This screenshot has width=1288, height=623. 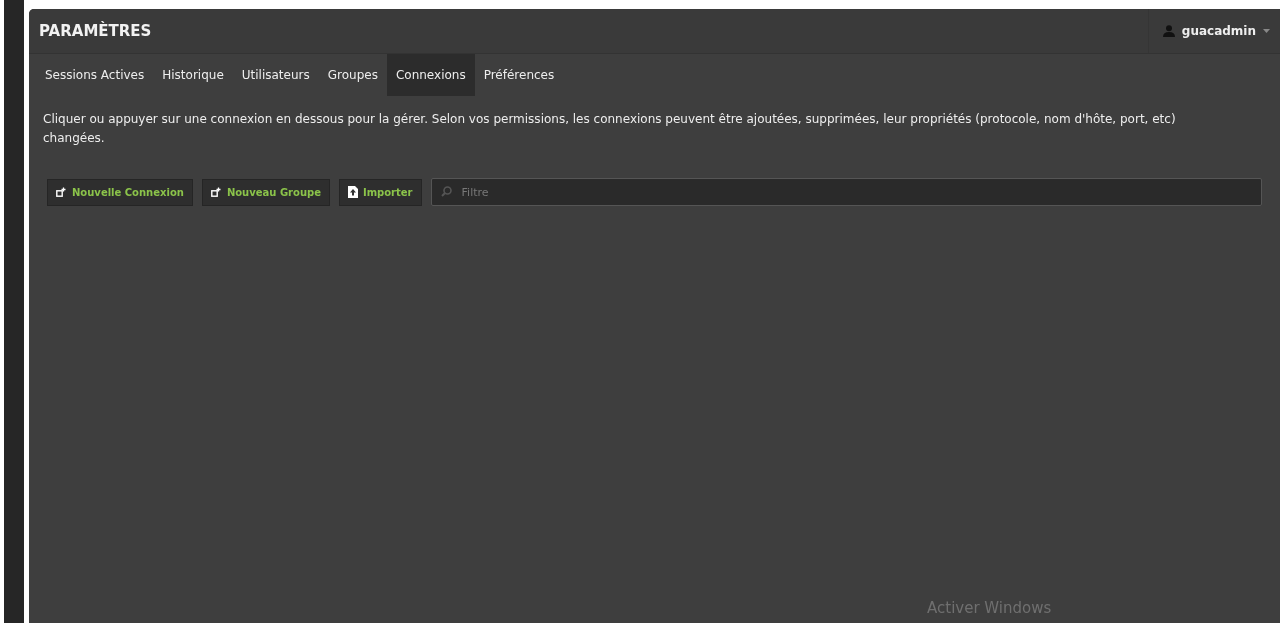 I want to click on action-button: Nouveau Groupe, so click(x=265, y=192).